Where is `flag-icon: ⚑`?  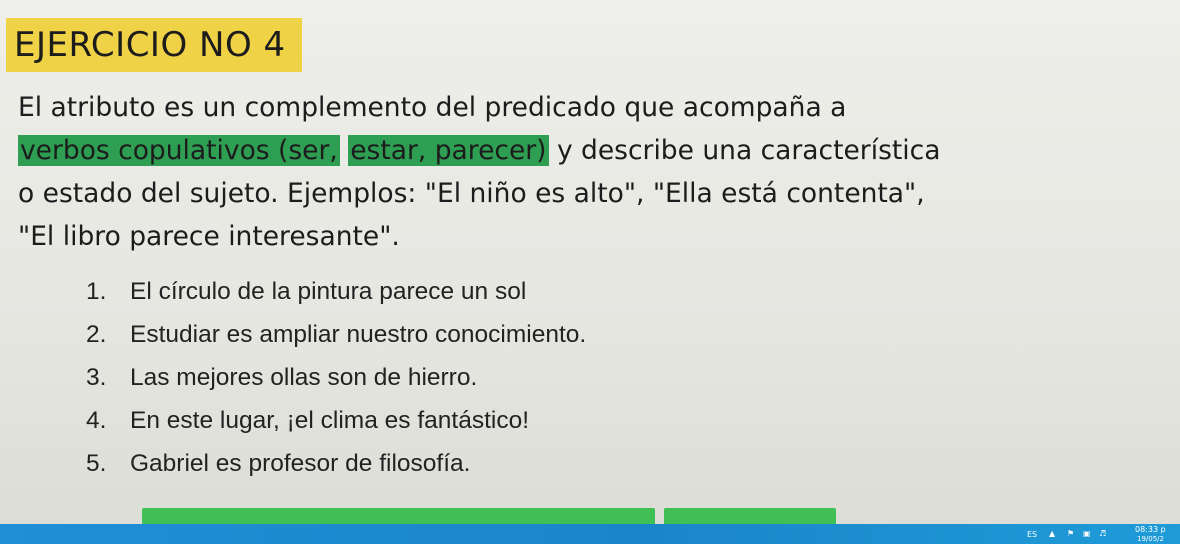
flag-icon: ⚑ is located at coordinates (1070, 533).